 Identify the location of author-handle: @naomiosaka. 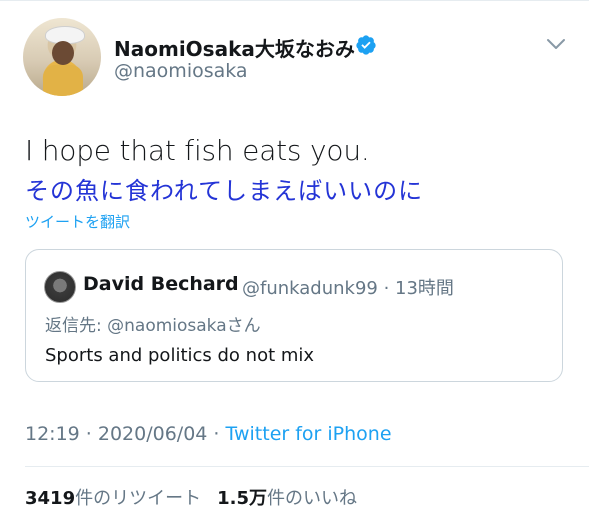
(181, 71).